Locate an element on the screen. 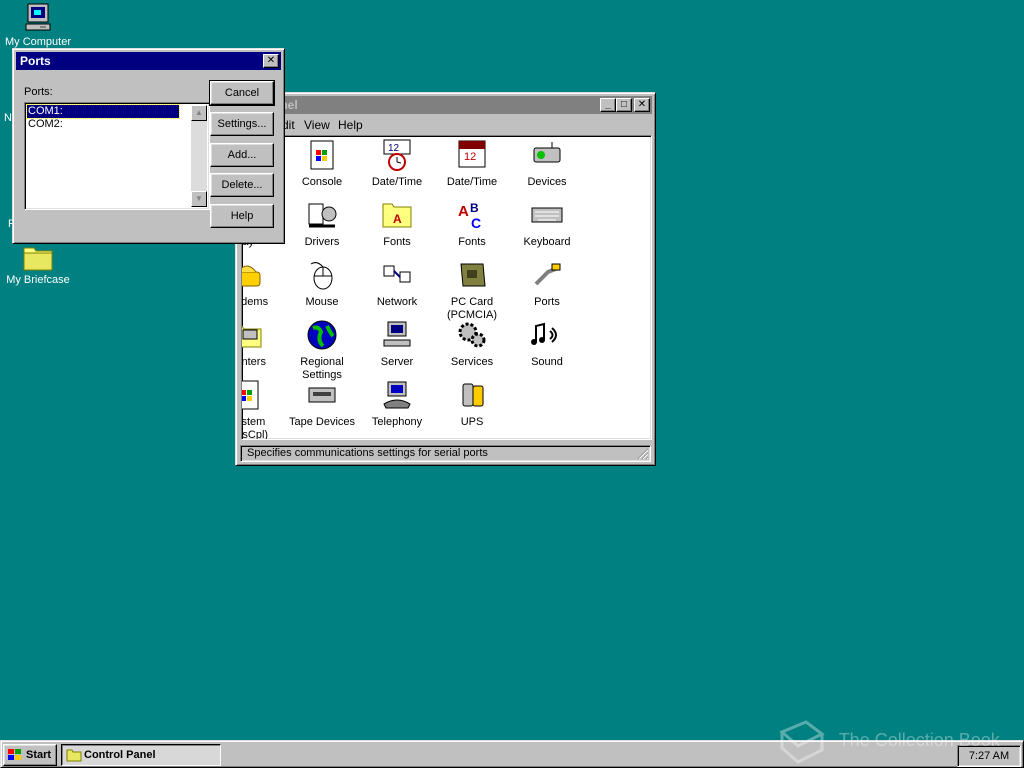  cp-item-ports: Ports is located at coordinates (547, 283).